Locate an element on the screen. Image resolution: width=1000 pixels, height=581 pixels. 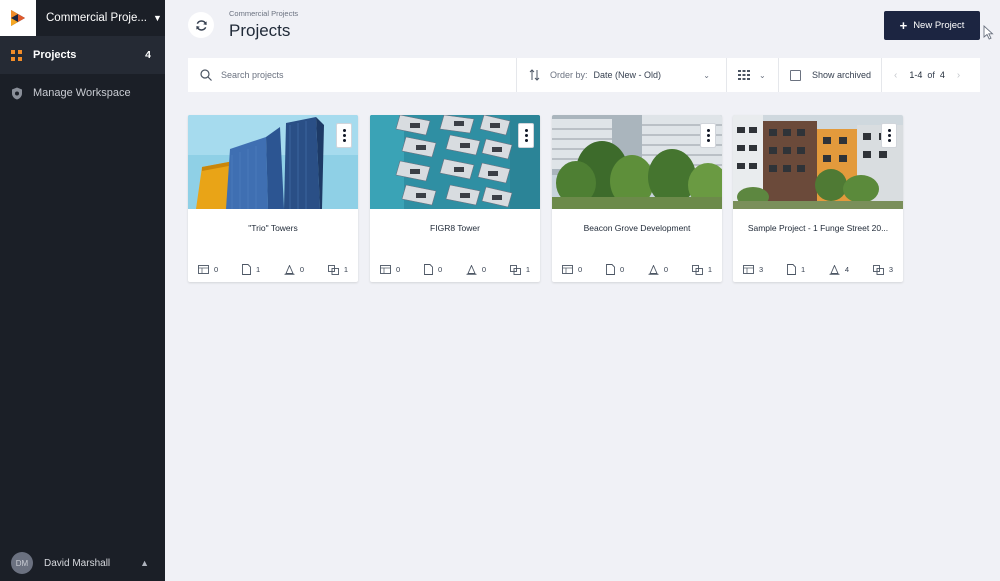
project-title: FIGR8 Tower is located at coordinates (455, 228).